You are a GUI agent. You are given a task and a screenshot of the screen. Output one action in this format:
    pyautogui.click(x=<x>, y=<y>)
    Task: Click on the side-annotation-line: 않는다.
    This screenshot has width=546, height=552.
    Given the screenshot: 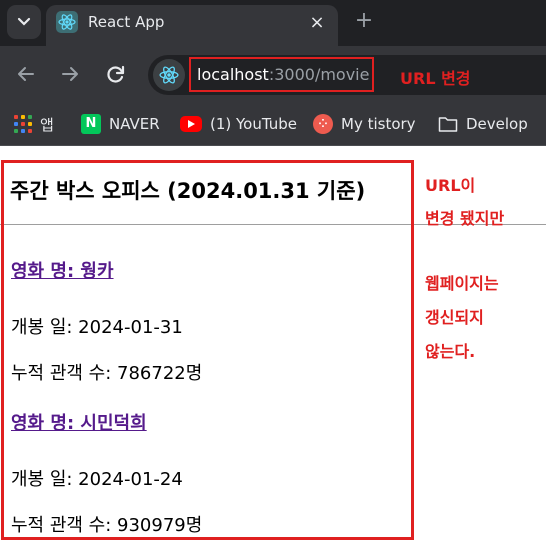 What is the action you would take?
    pyautogui.click(x=450, y=351)
    